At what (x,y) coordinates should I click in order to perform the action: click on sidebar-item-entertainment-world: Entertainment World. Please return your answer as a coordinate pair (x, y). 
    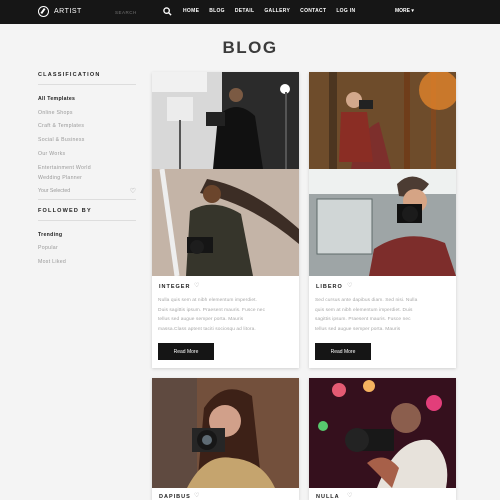
    Looking at the image, I should click on (87, 168).